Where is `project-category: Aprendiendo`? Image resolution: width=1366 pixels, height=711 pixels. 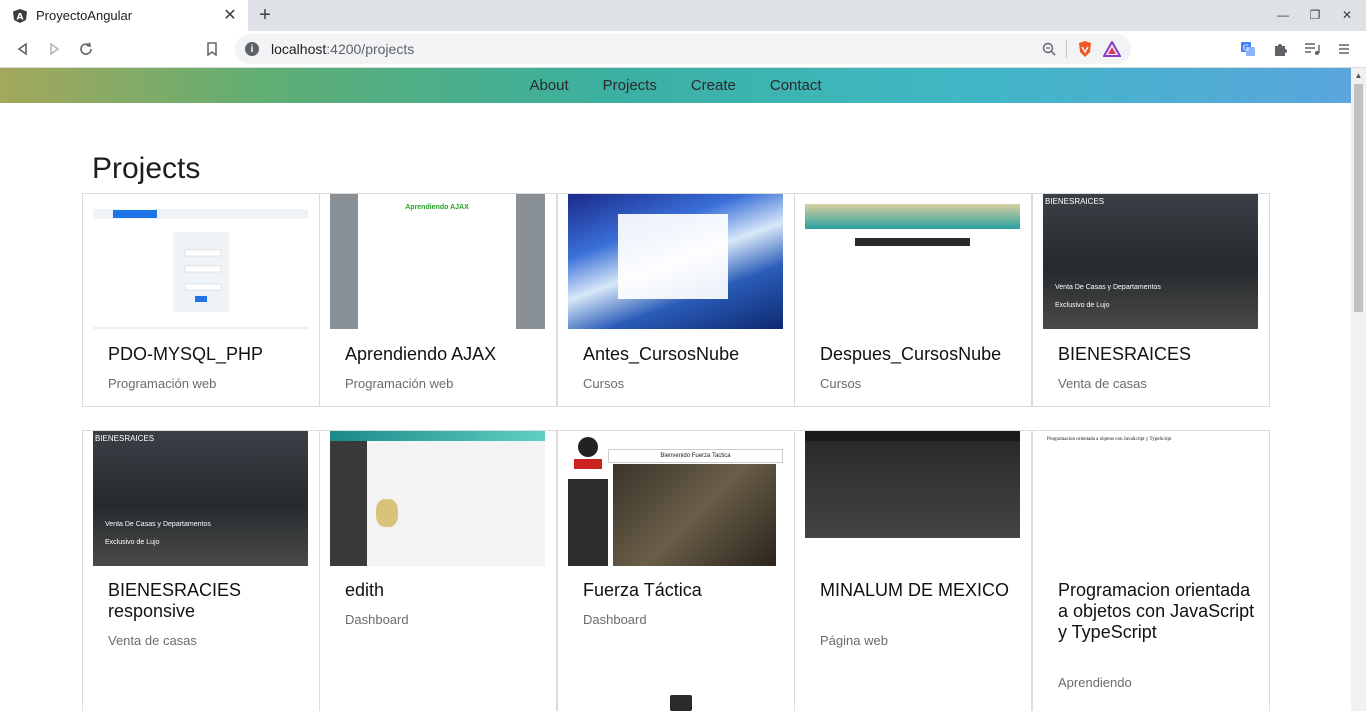 project-category: Aprendiendo is located at coordinates (1095, 682).